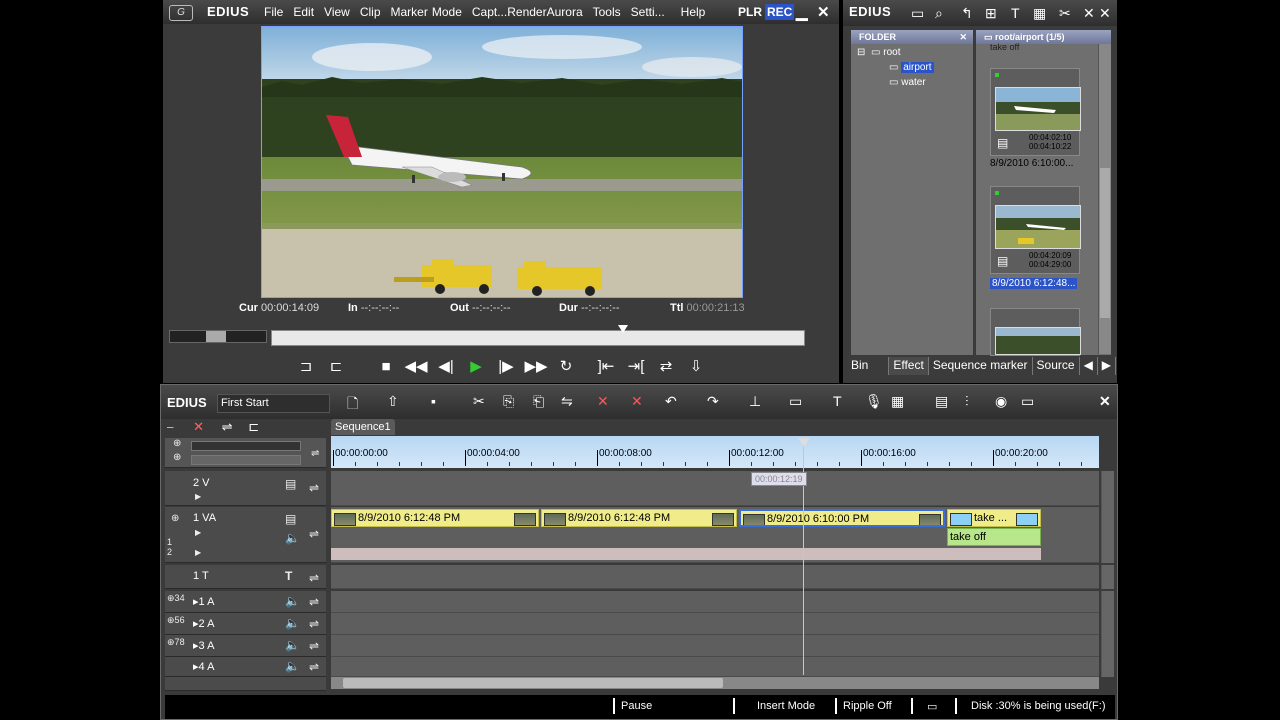 The image size is (1280, 720). I want to click on track-header-1a: ⊕34 ▸1 A 🔈 ⇌, so click(245, 602).